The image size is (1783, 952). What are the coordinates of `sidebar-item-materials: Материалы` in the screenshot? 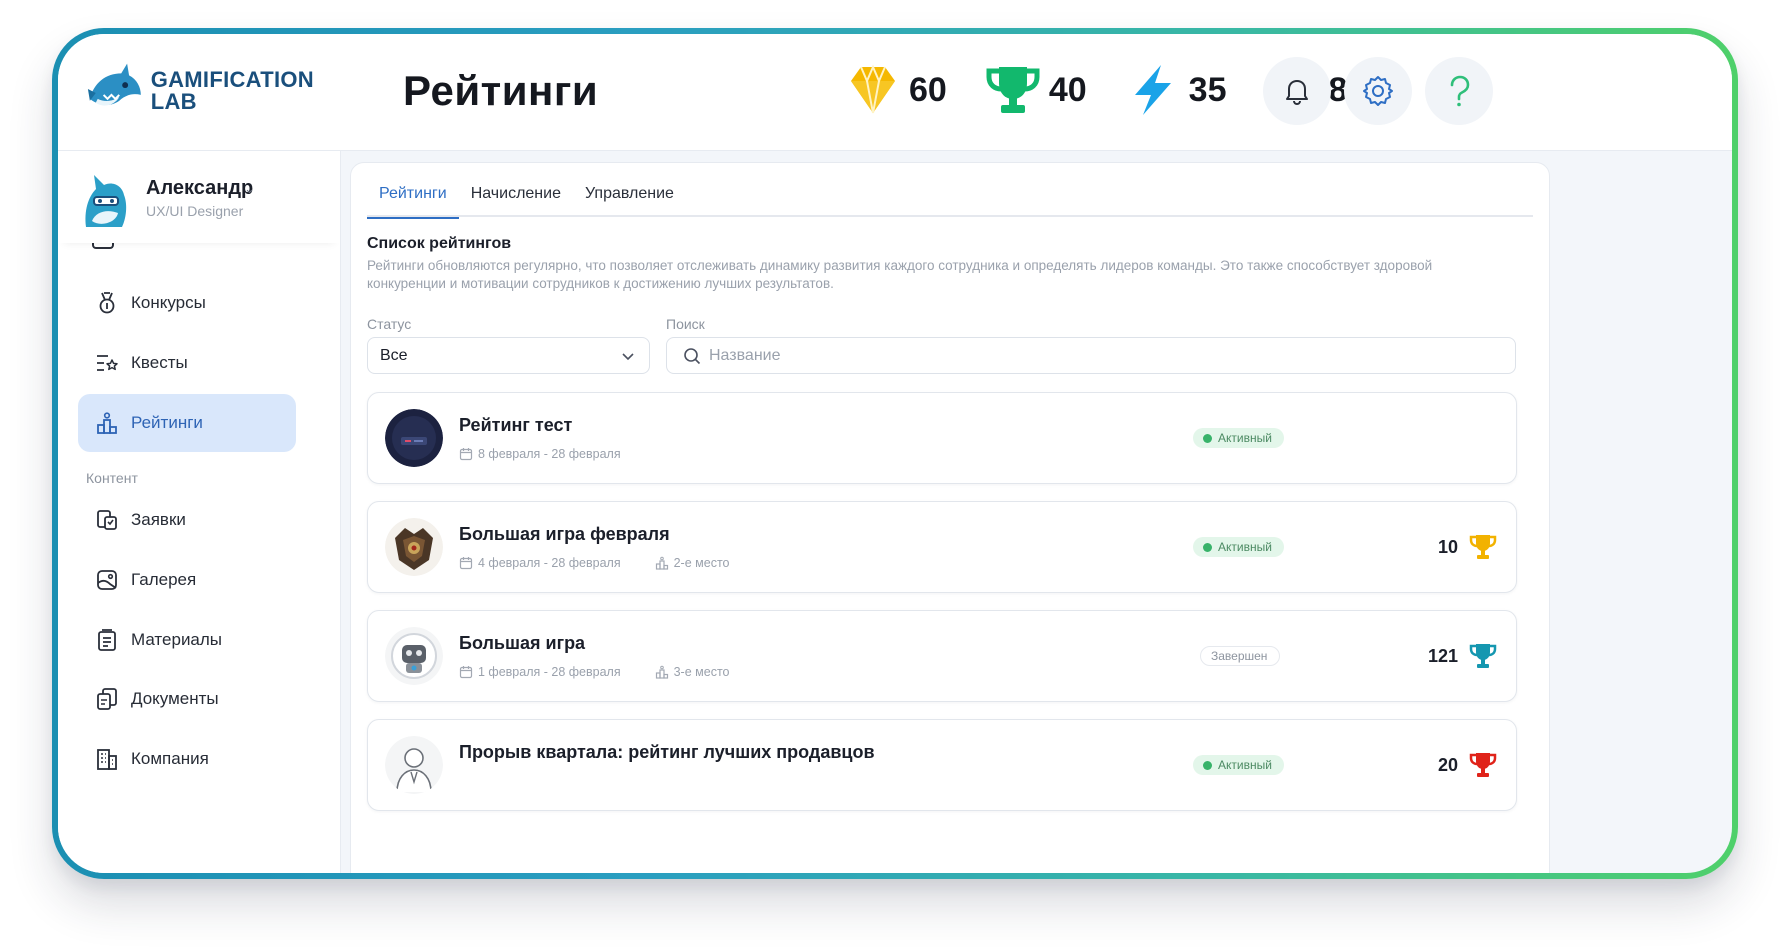 It's located at (187, 640).